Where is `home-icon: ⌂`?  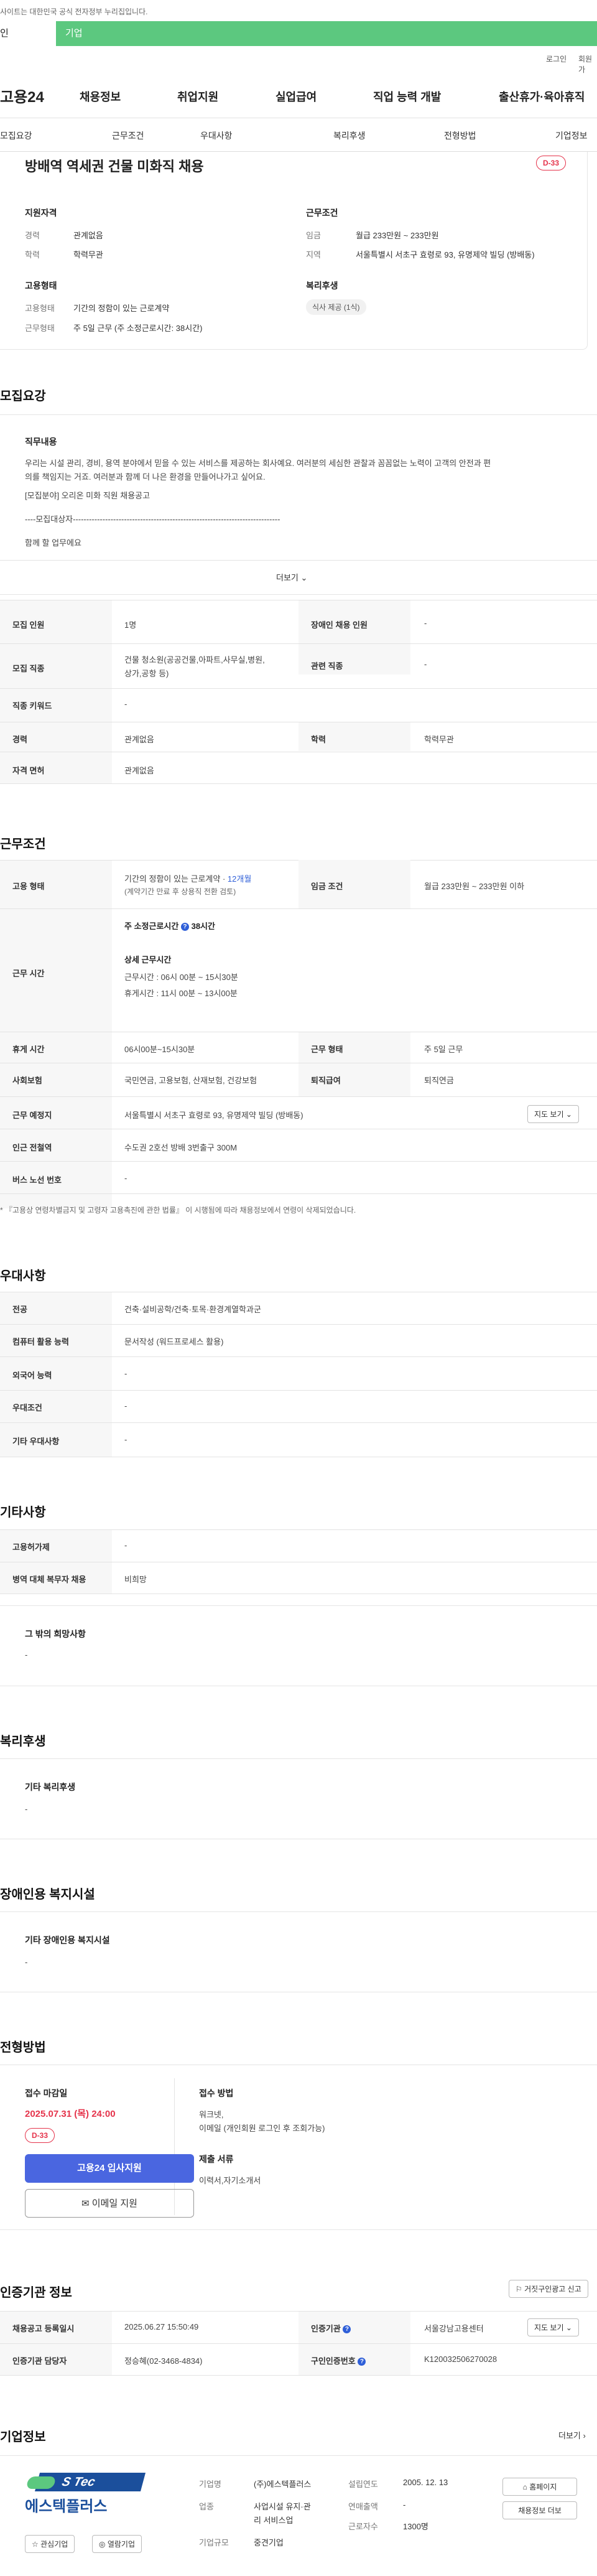 home-icon: ⌂ is located at coordinates (524, 2487).